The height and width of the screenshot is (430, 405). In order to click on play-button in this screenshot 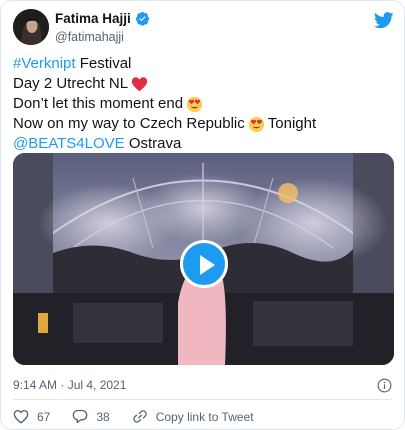, I will do `click(204, 264)`.